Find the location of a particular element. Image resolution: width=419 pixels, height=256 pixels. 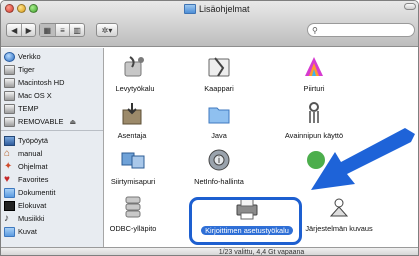

item-label: Piirturi is located at coordinates (314, 88).